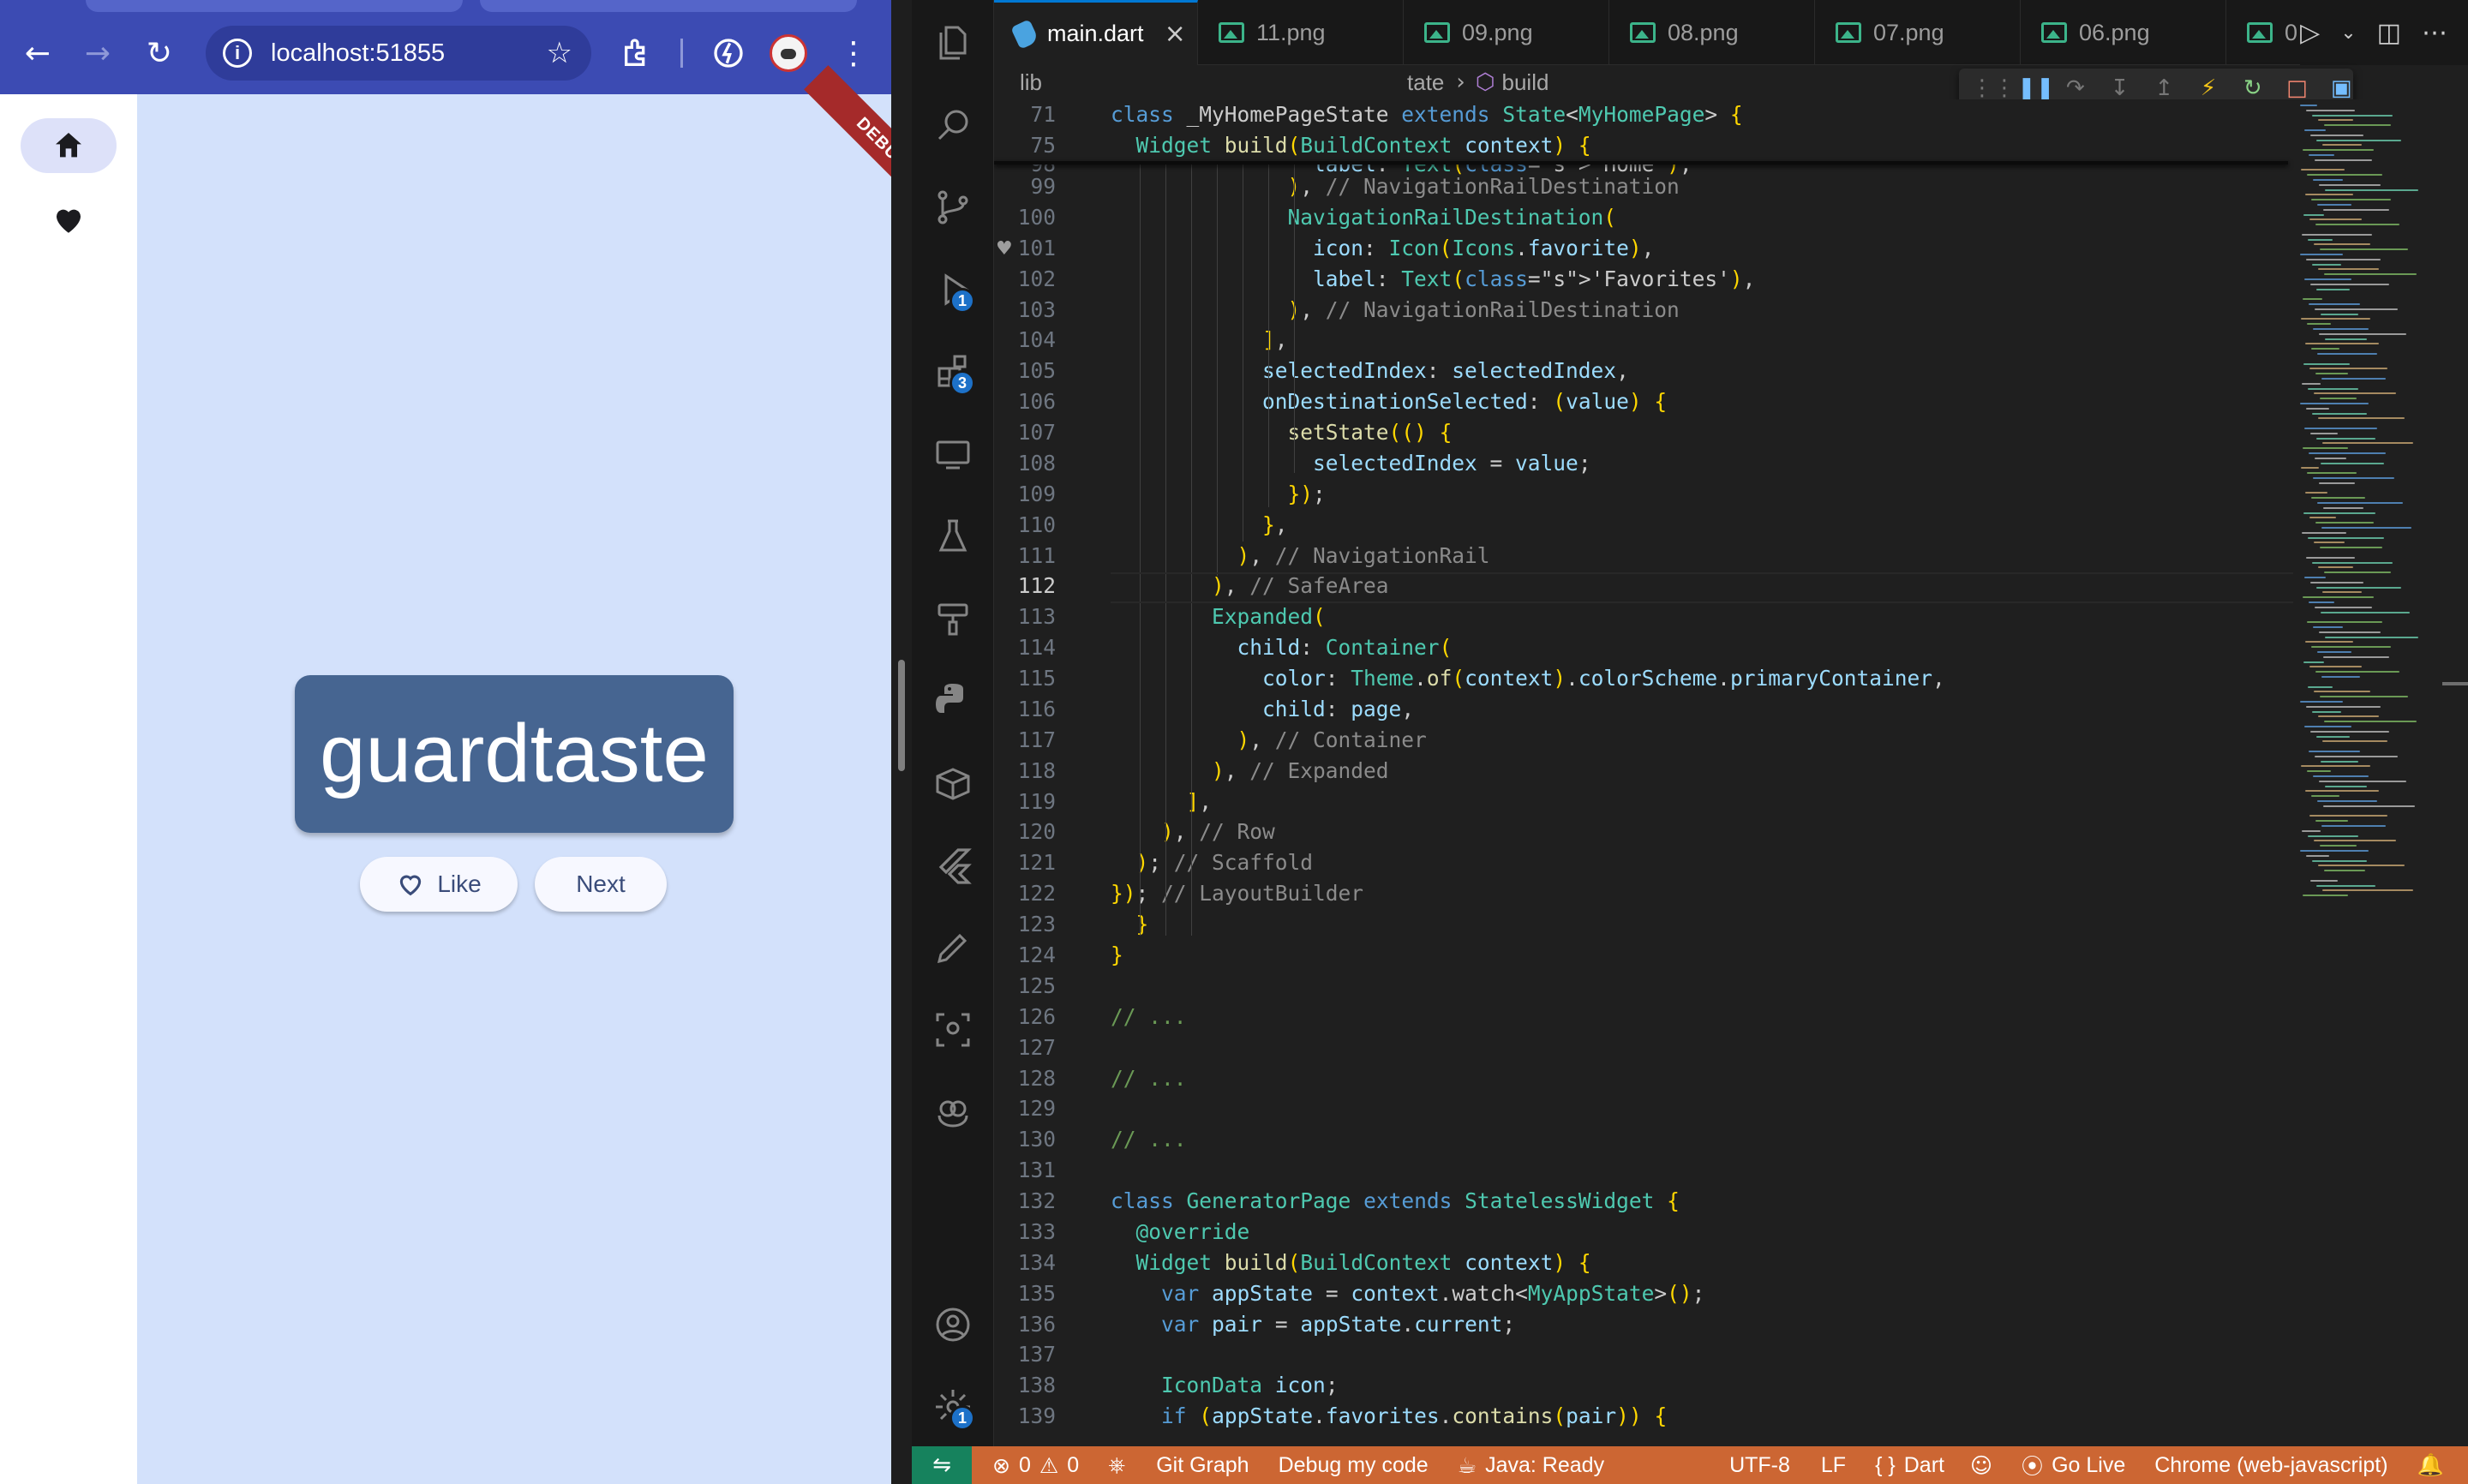 The image size is (2468, 1484). What do you see at coordinates (2208, 88) in the screenshot?
I see `hot-reload-icon: ⚡` at bounding box center [2208, 88].